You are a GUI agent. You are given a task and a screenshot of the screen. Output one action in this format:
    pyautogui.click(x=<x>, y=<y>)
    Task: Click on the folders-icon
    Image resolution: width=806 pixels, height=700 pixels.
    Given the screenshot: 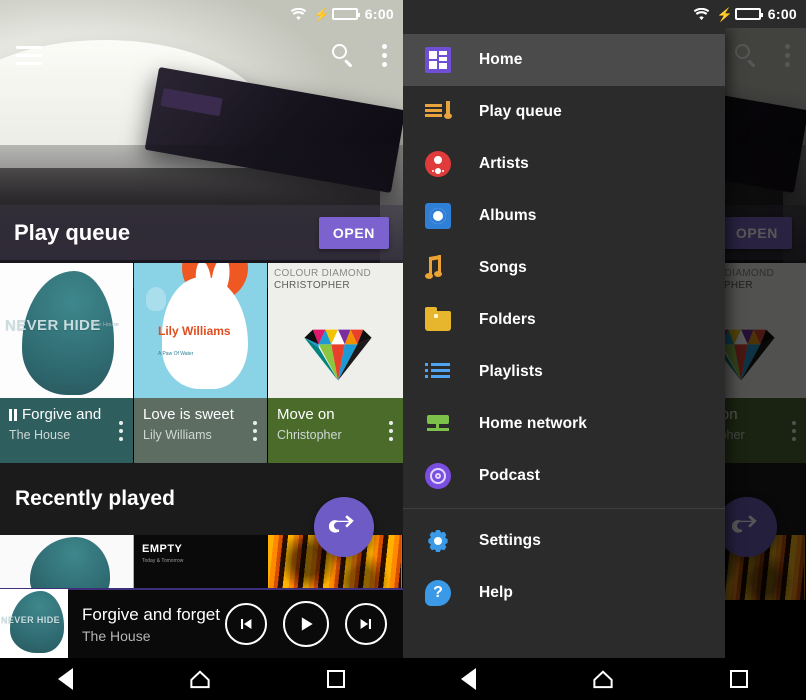 What is the action you would take?
    pyautogui.click(x=438, y=319)
    